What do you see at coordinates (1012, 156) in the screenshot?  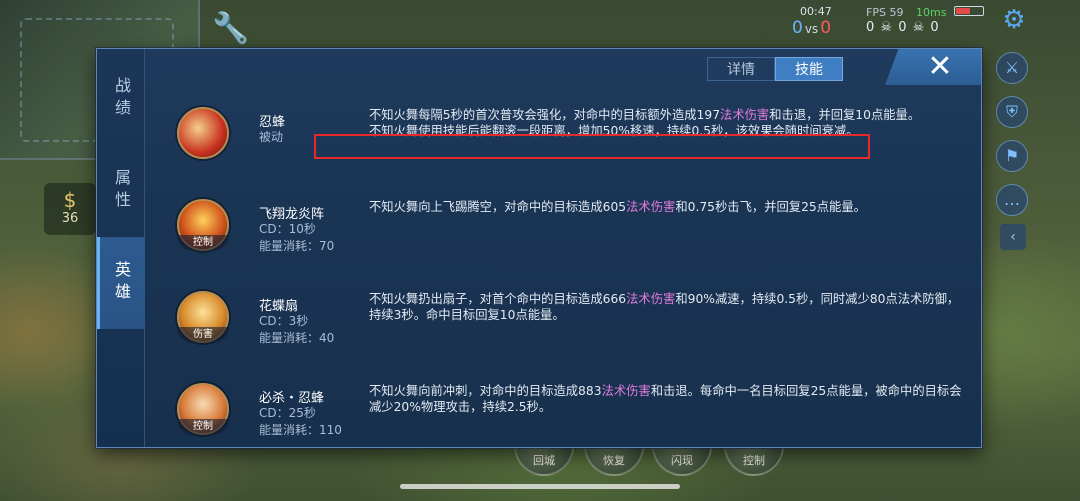 I see `flag-icon: ⚑` at bounding box center [1012, 156].